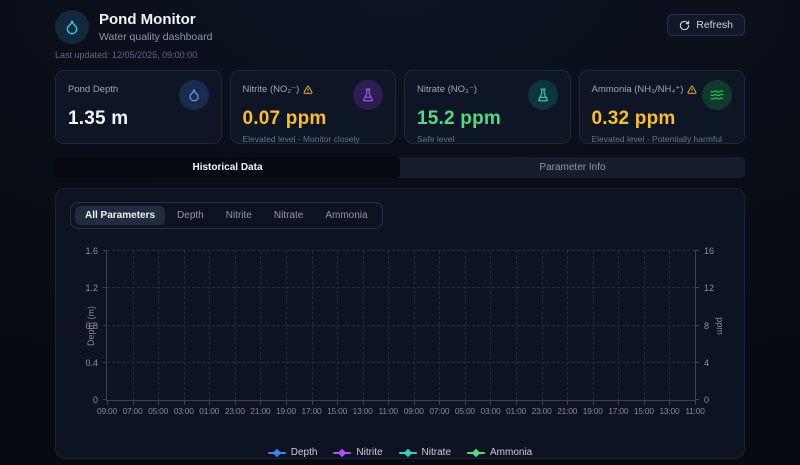  I want to click on filter-nitrite: Nitrite, so click(239, 215).